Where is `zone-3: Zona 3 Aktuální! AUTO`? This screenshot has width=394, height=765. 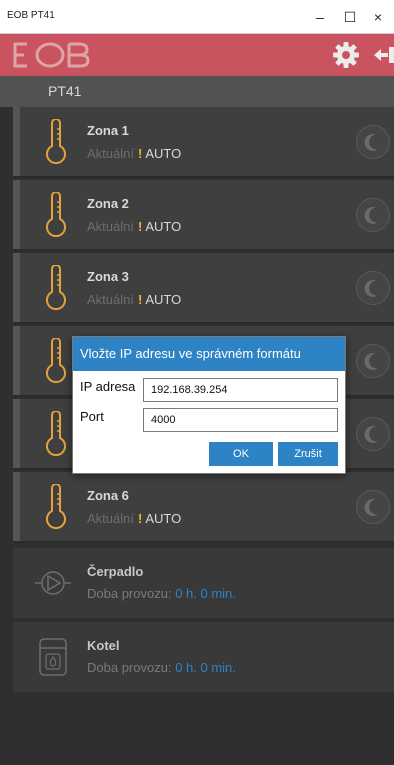 zone-3: Zona 3 Aktuální! AUTO is located at coordinates (203, 288).